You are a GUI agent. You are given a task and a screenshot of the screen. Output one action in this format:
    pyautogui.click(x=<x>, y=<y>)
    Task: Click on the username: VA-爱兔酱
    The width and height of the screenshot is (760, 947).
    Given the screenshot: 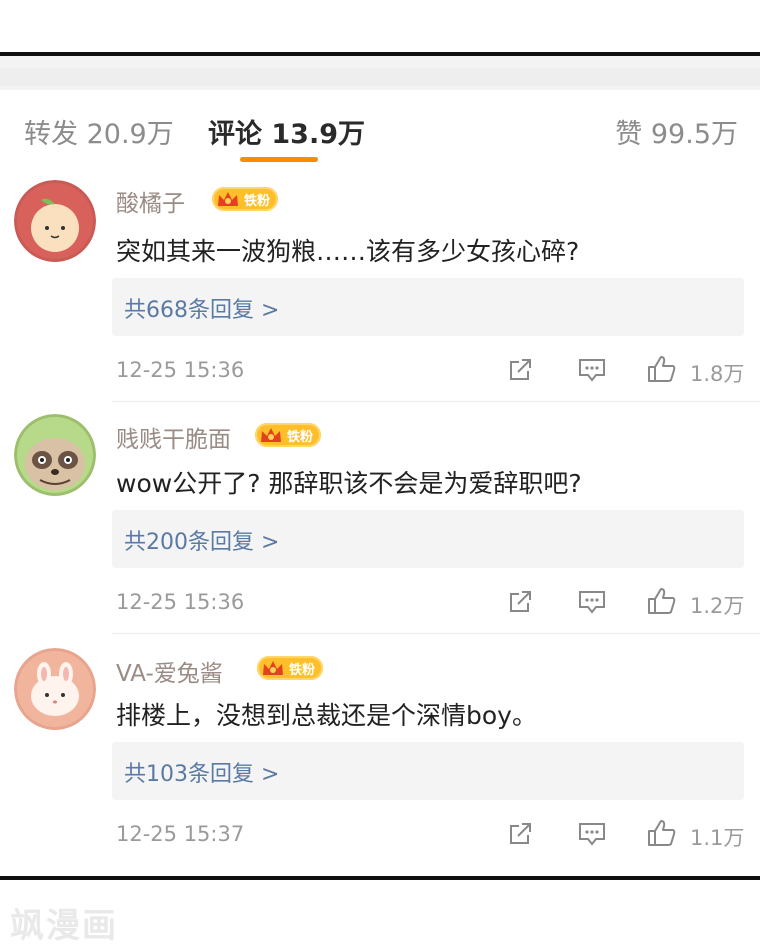 What is the action you would take?
    pyautogui.click(x=169, y=671)
    